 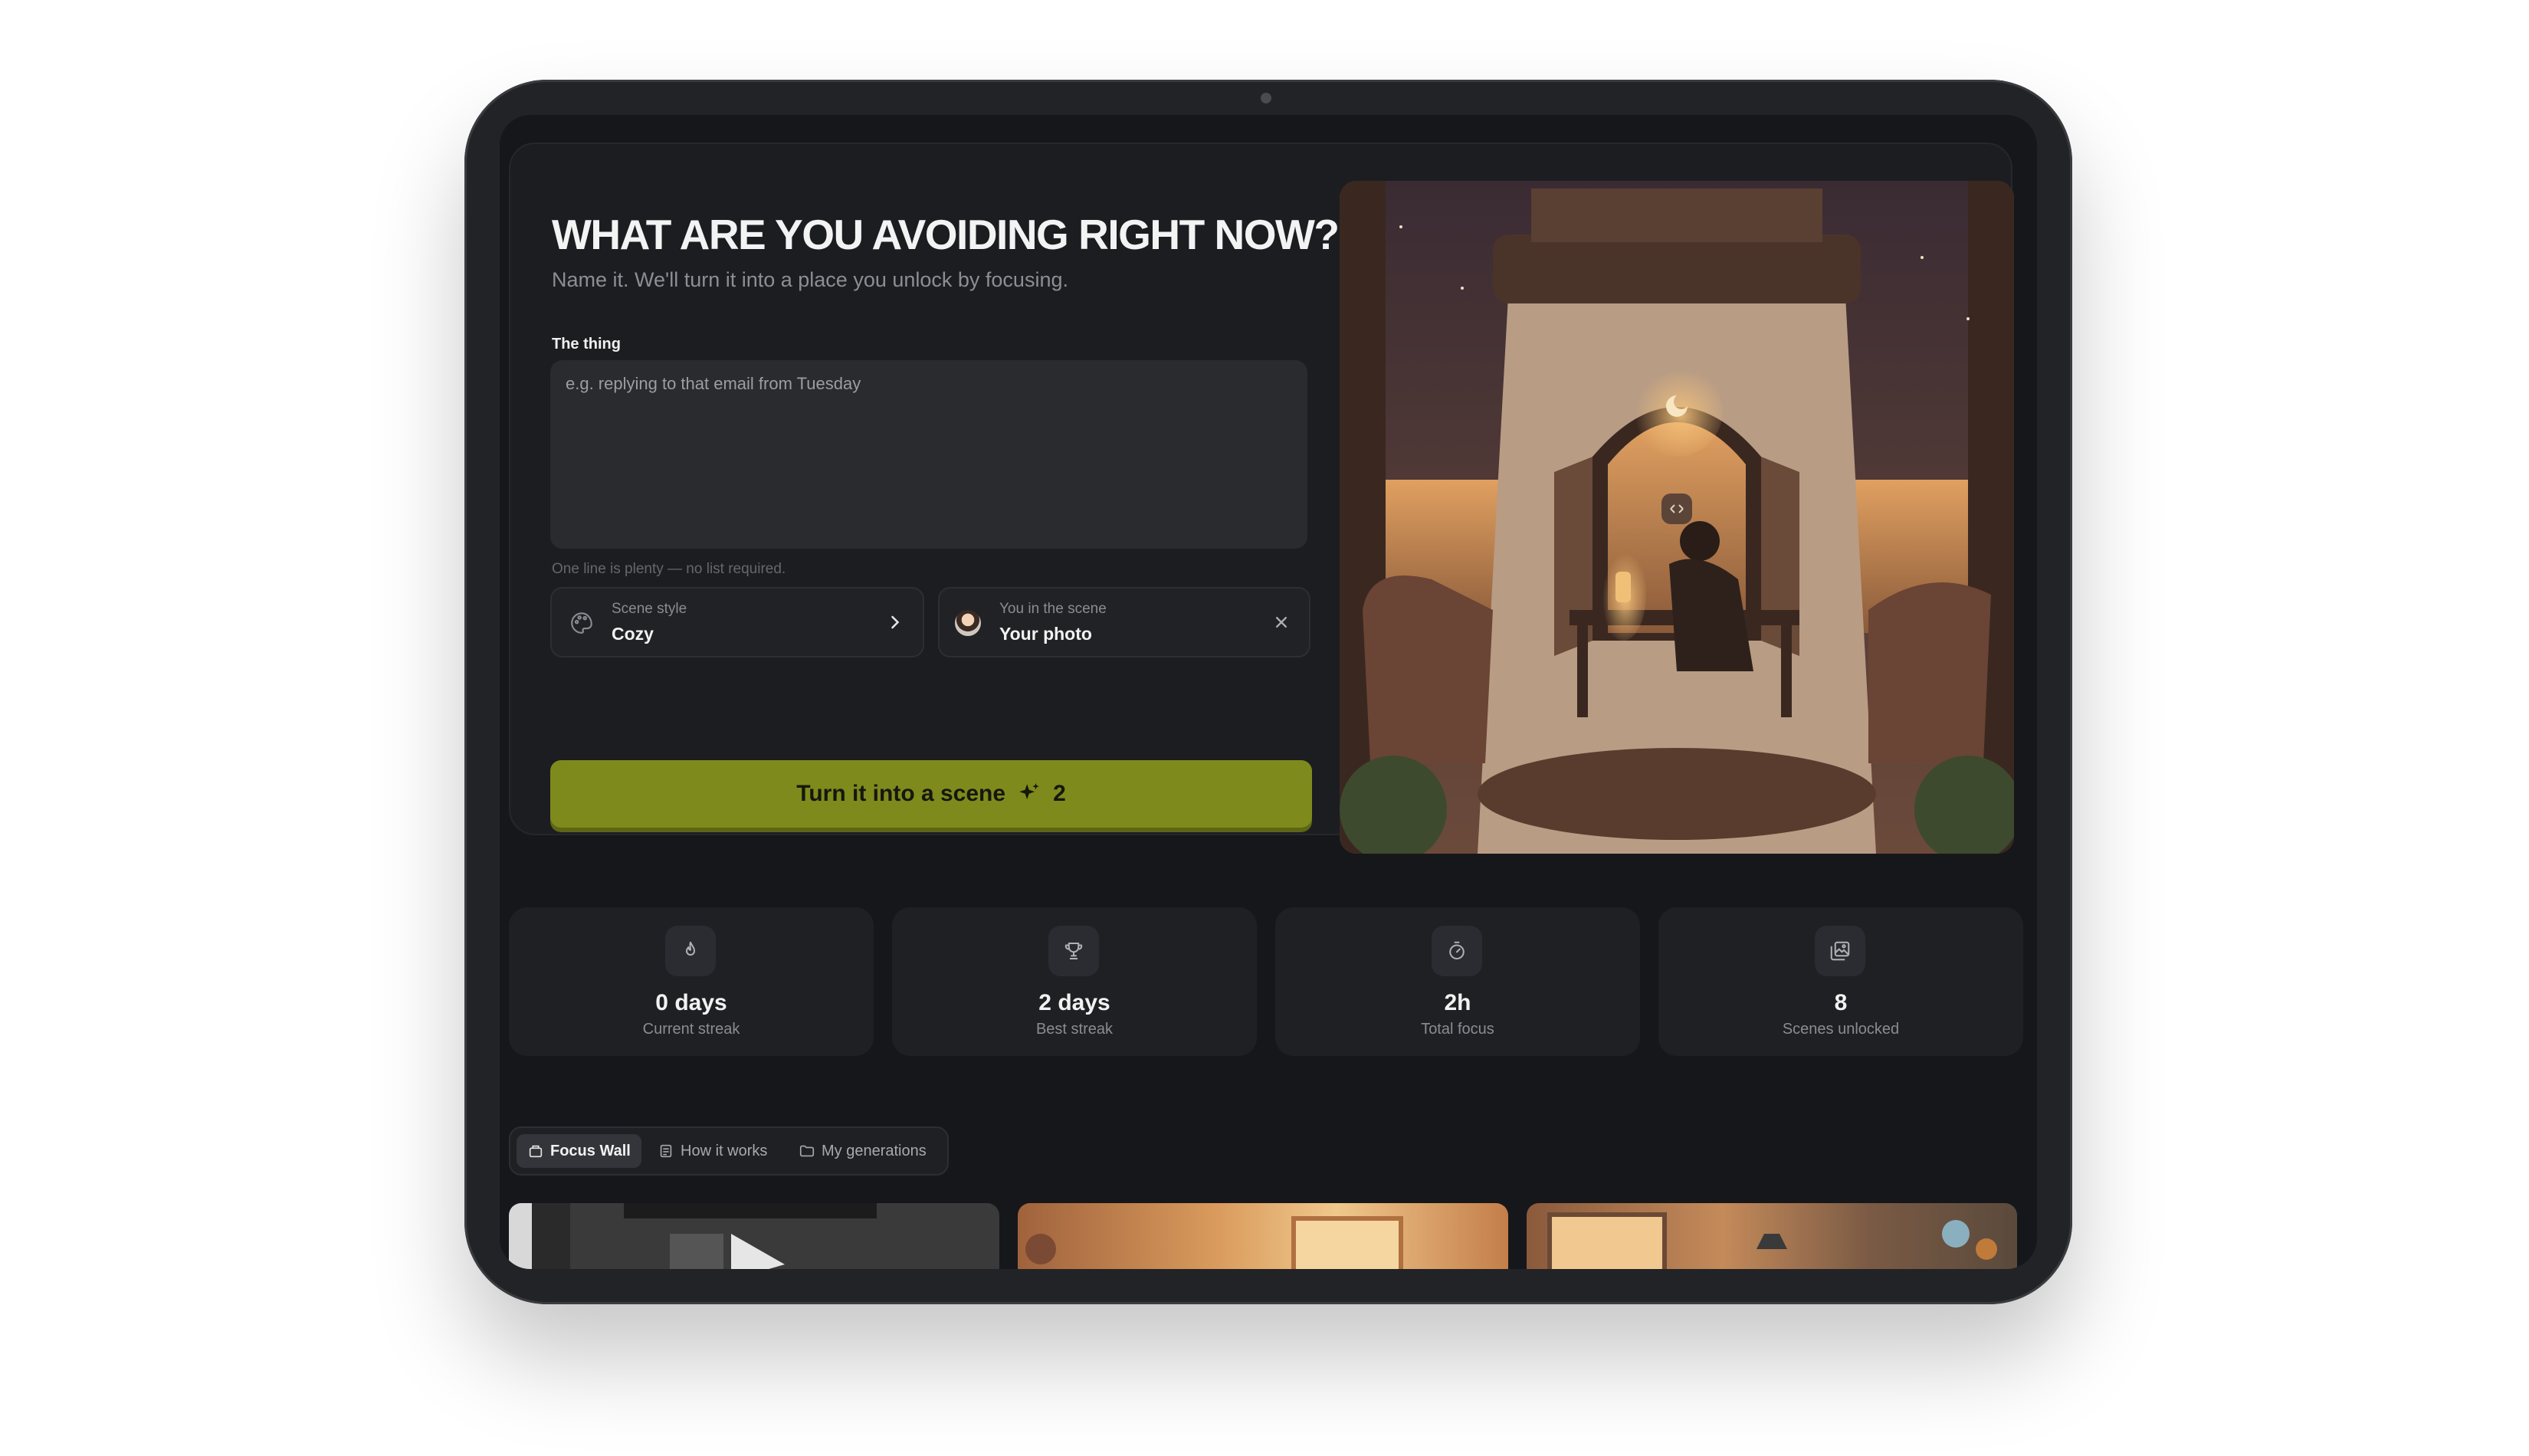 What do you see at coordinates (901, 793) in the screenshot?
I see `cta-label: Turn it into a scene` at bounding box center [901, 793].